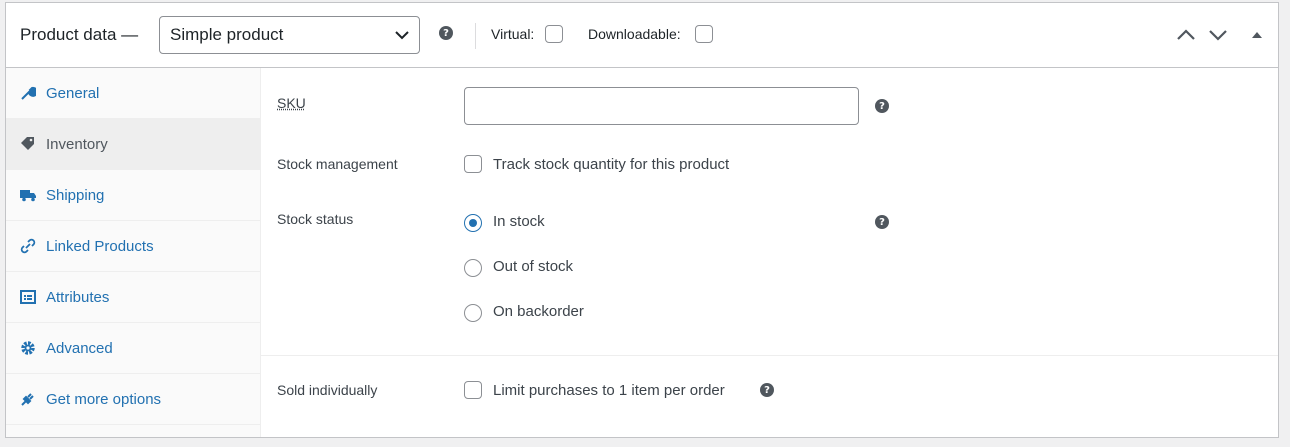  What do you see at coordinates (79, 348) in the screenshot?
I see `tab-label: Advanced` at bounding box center [79, 348].